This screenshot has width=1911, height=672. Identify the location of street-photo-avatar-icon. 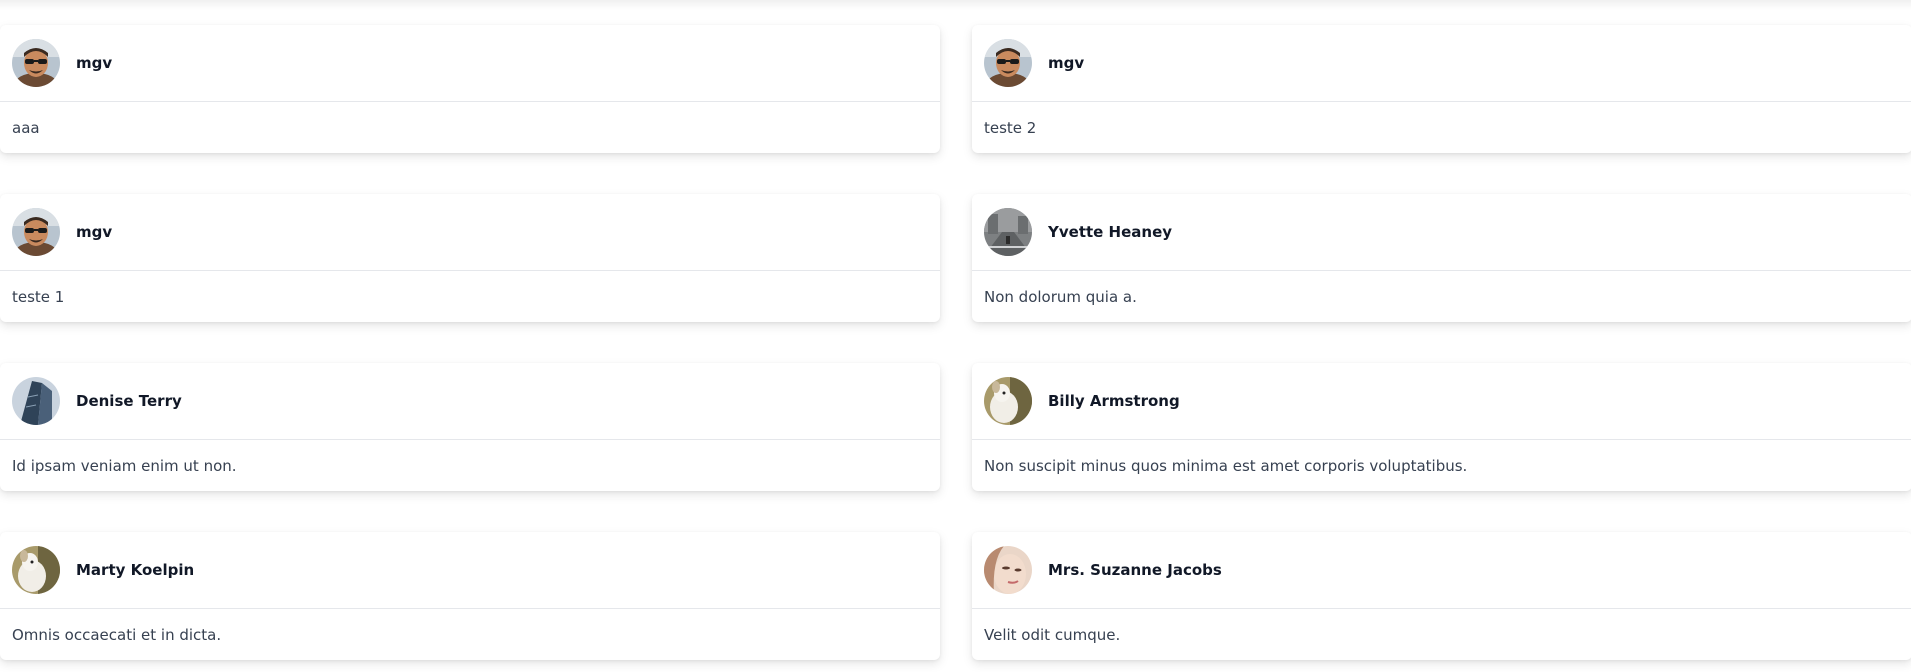
(1008, 232).